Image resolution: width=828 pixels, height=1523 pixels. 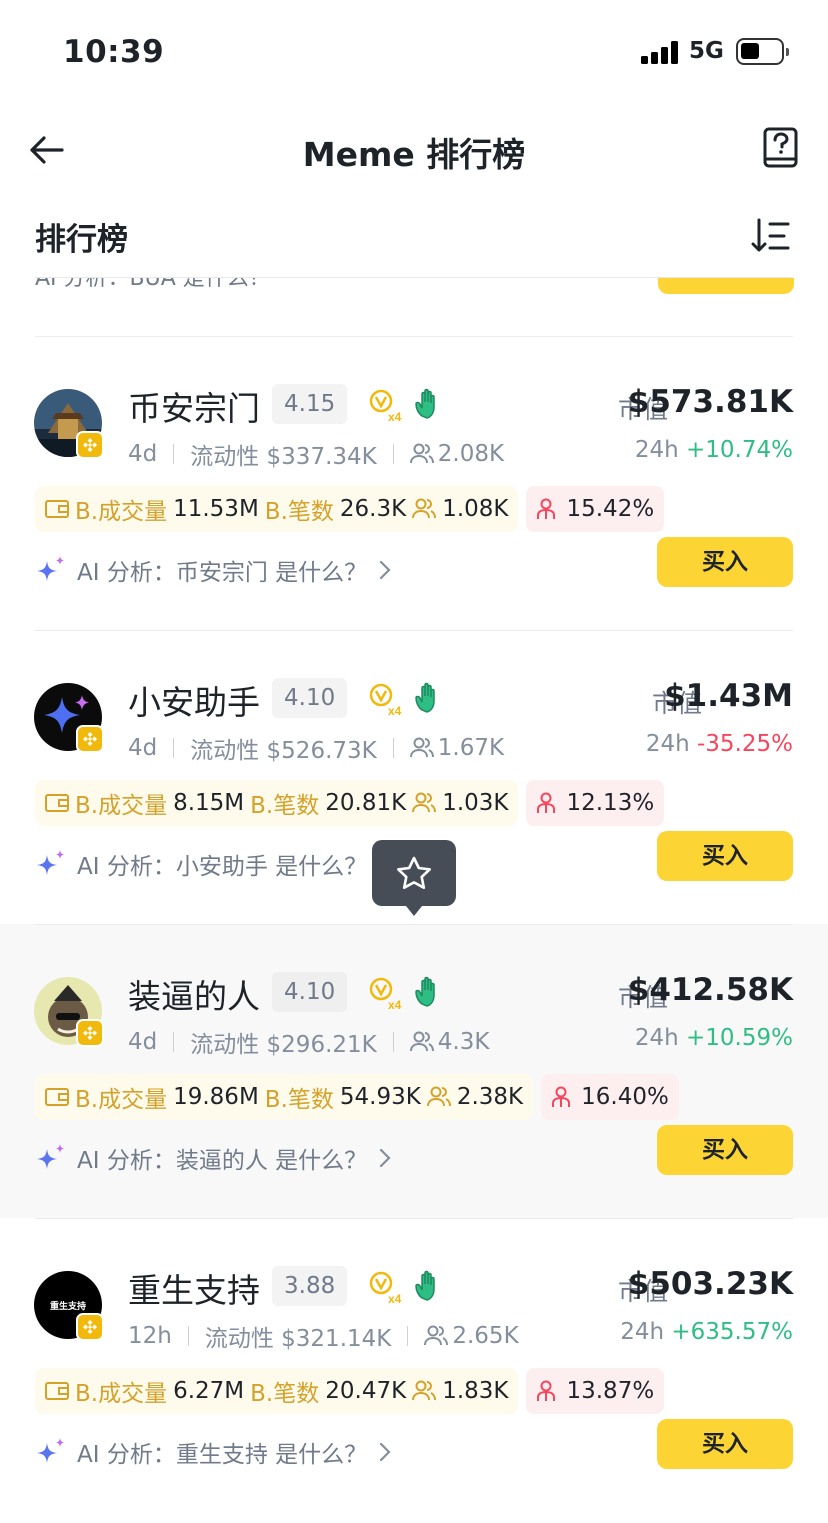 What do you see at coordinates (463, 1042) in the screenshot?
I see `holders-count: 4.3K` at bounding box center [463, 1042].